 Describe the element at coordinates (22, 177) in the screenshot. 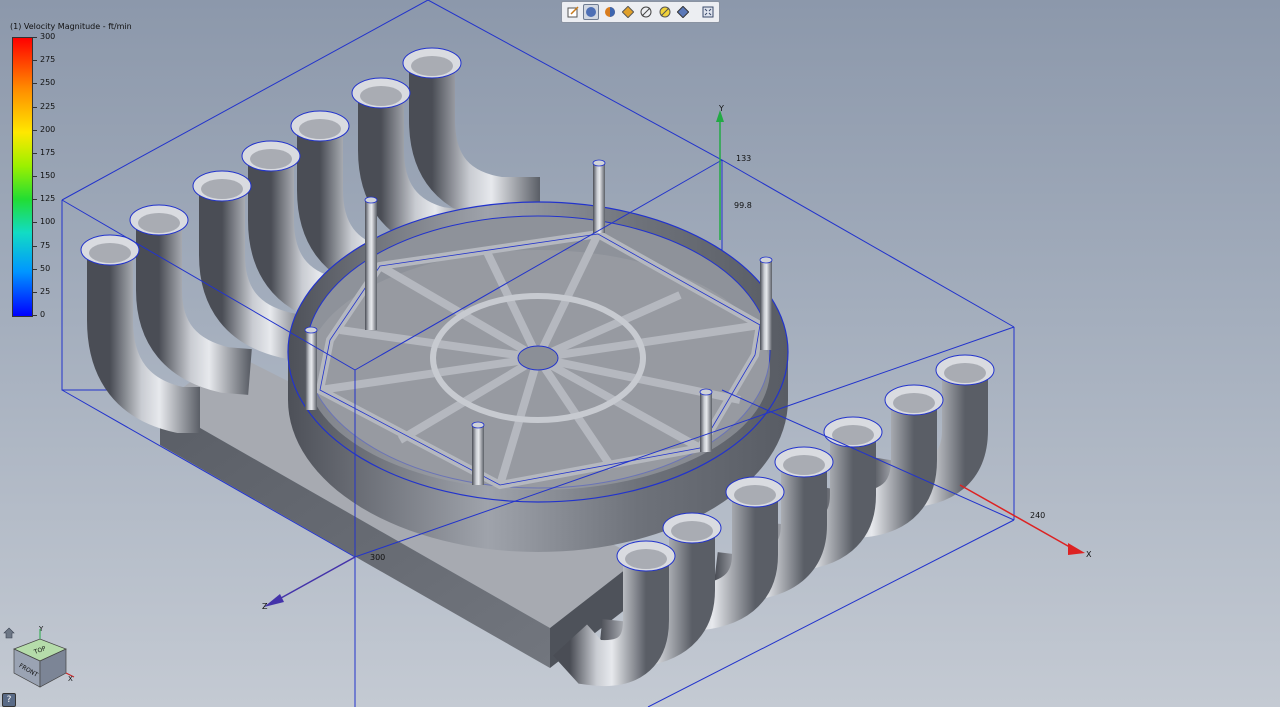

I see `legend-color-bar` at that location.